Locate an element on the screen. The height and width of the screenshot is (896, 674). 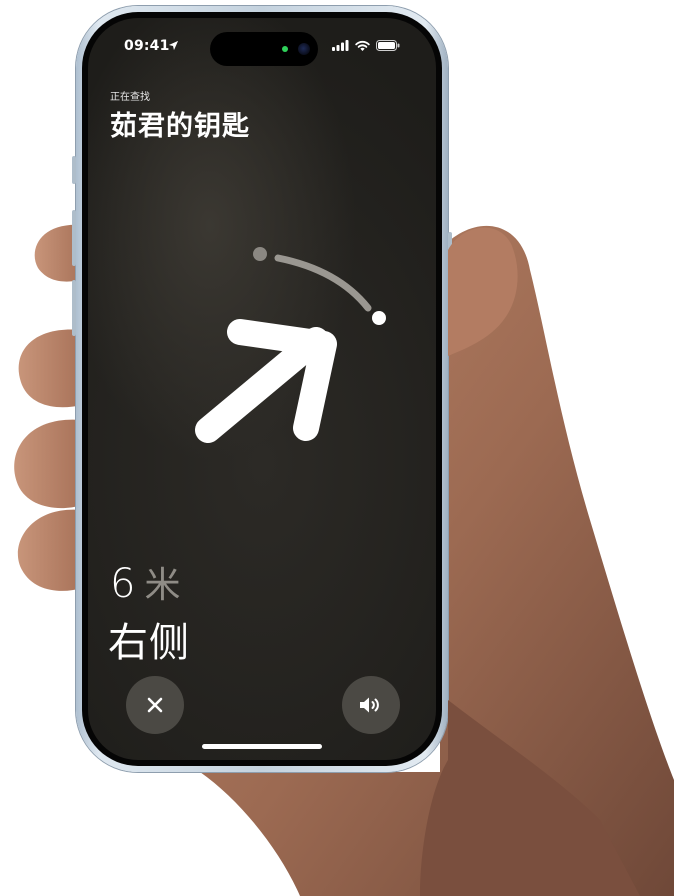
privacy-indicator is located at coordinates (285, 49).